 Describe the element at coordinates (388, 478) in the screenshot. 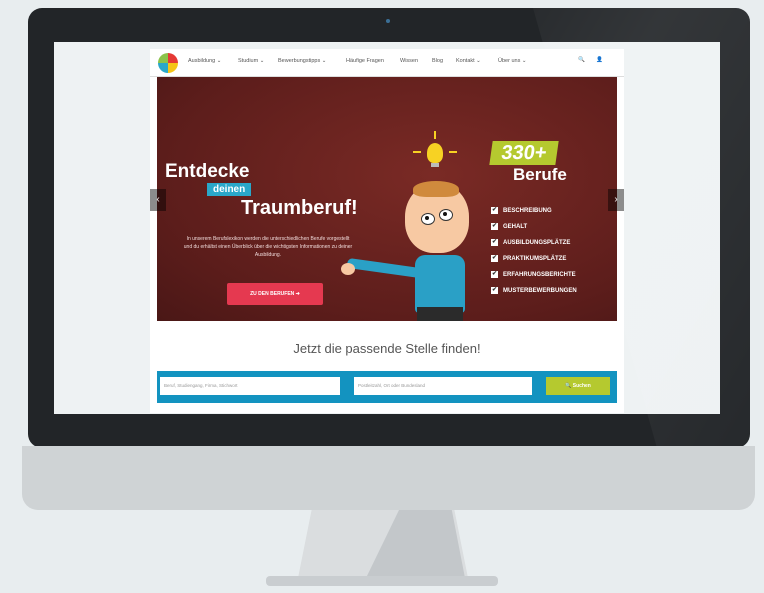

I see `monitor-chin` at that location.